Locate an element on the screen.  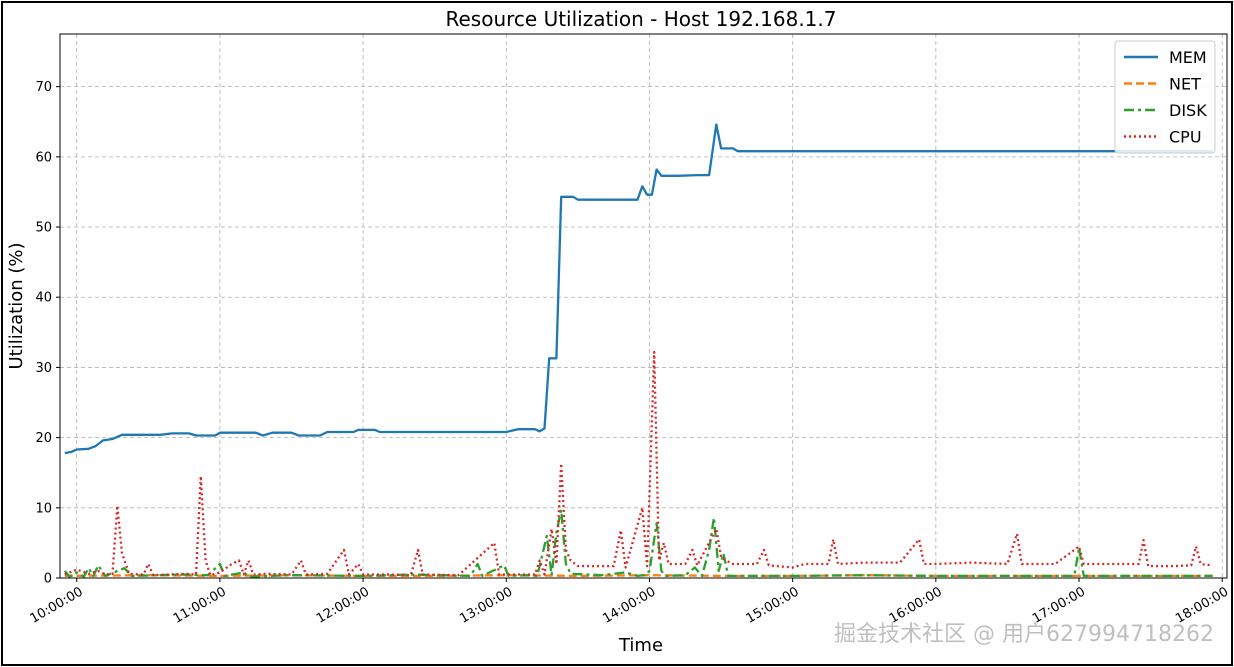
y-tick-label: 0 is located at coordinates (48, 579).